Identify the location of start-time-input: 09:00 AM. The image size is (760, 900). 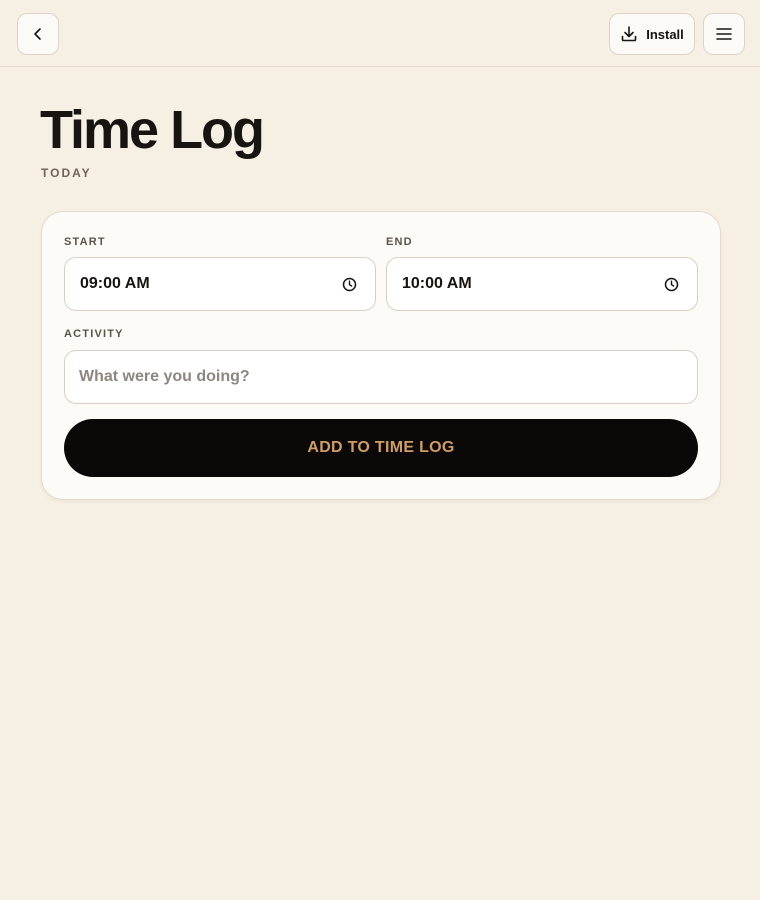
(220, 284).